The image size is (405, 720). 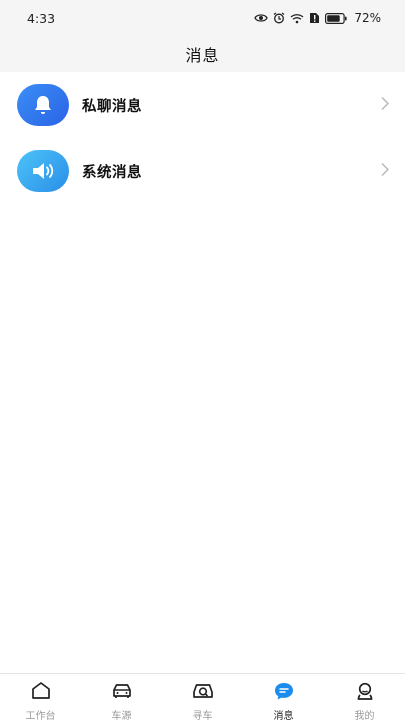 I want to click on tab-label: 我的, so click(x=364, y=715).